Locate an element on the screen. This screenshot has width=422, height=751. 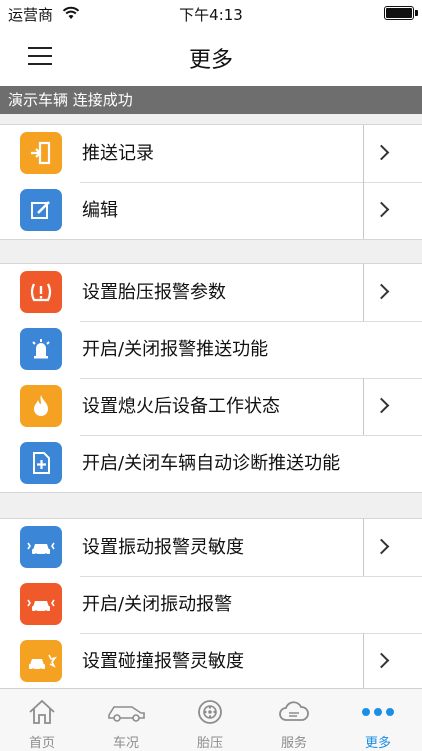
document-plus-icon is located at coordinates (41, 463).